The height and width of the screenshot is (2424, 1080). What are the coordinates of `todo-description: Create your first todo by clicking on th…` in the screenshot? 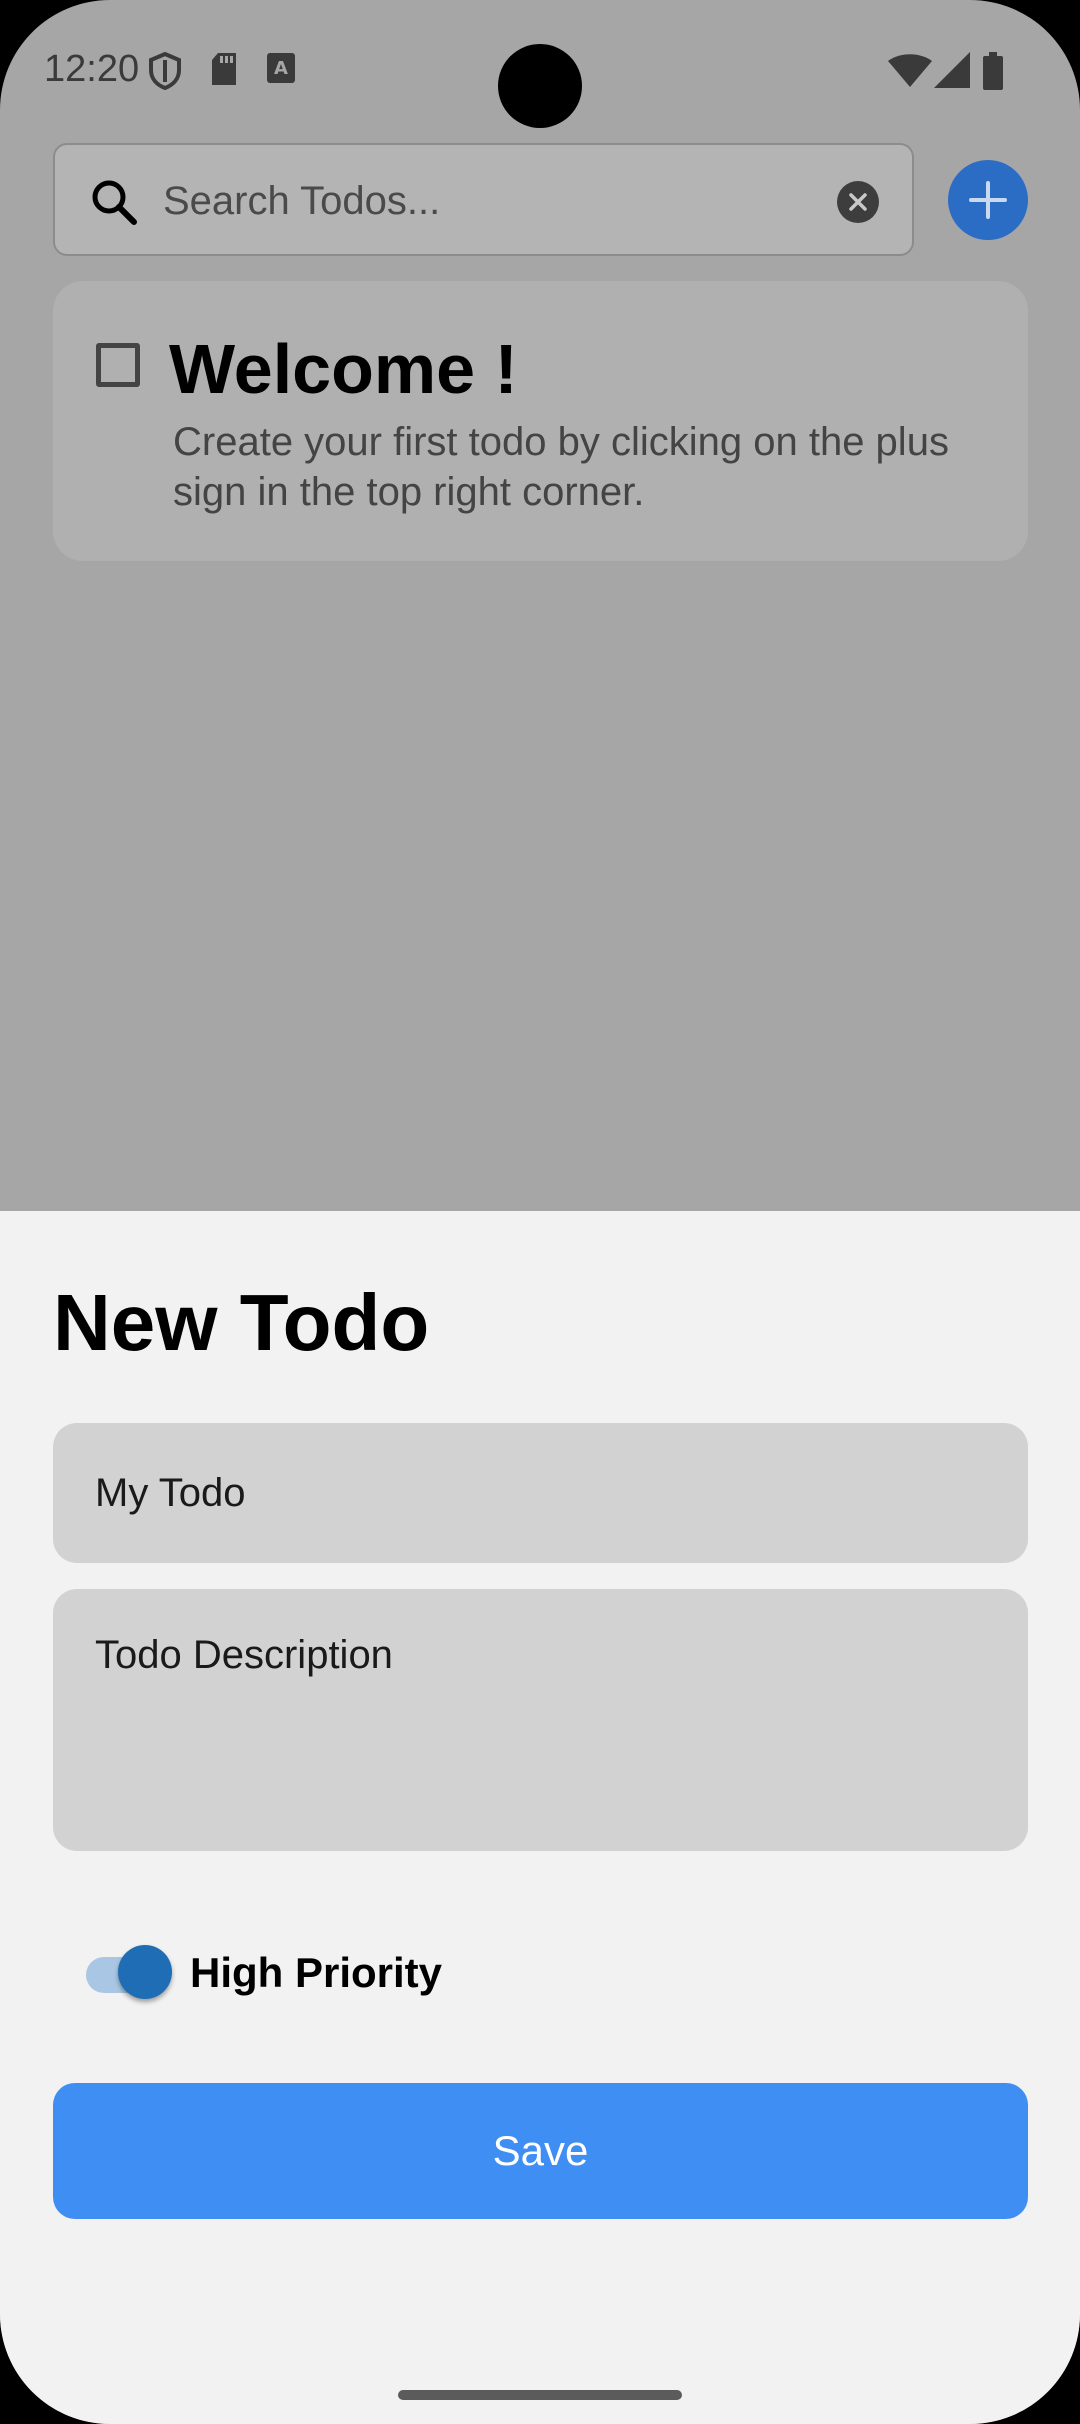 It's located at (561, 467).